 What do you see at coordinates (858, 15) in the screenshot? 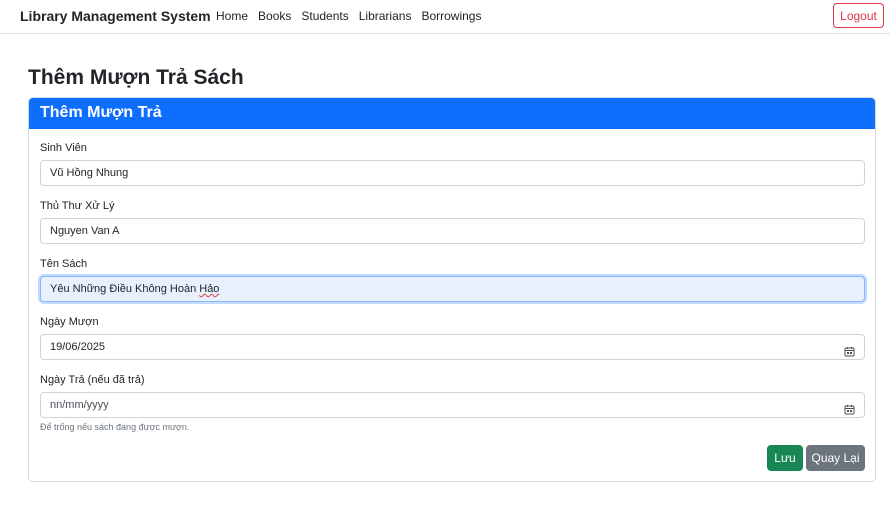
I see `logout-button: Logout` at bounding box center [858, 15].